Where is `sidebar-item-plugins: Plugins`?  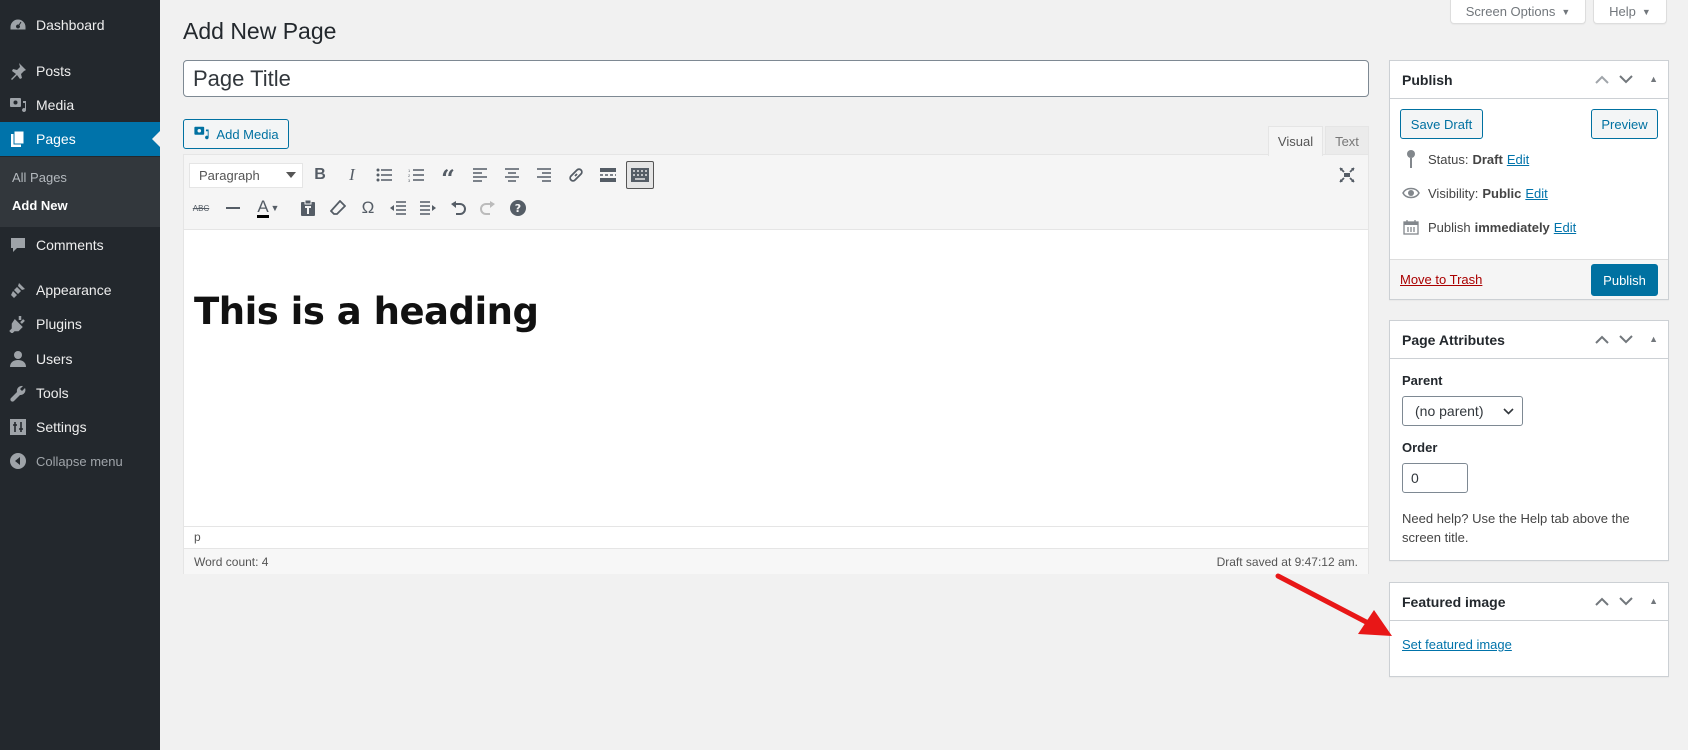 sidebar-item-plugins: Plugins is located at coordinates (80, 324).